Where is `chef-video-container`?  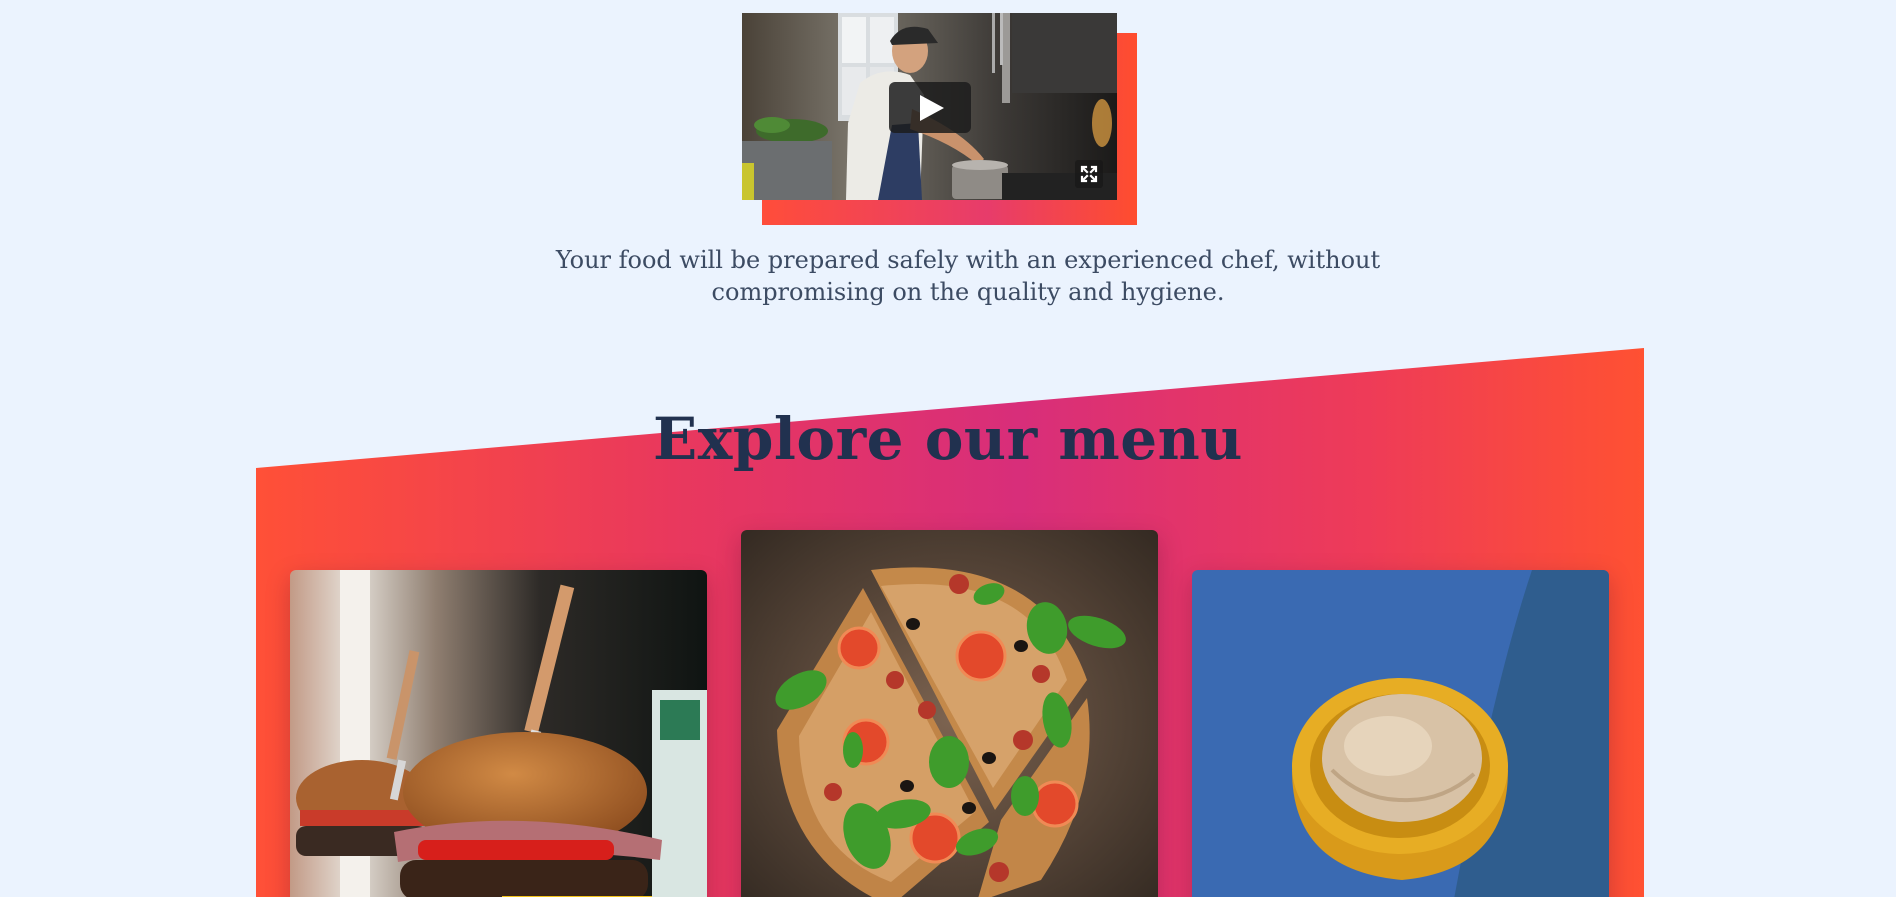 chef-video-container is located at coordinates (939, 119).